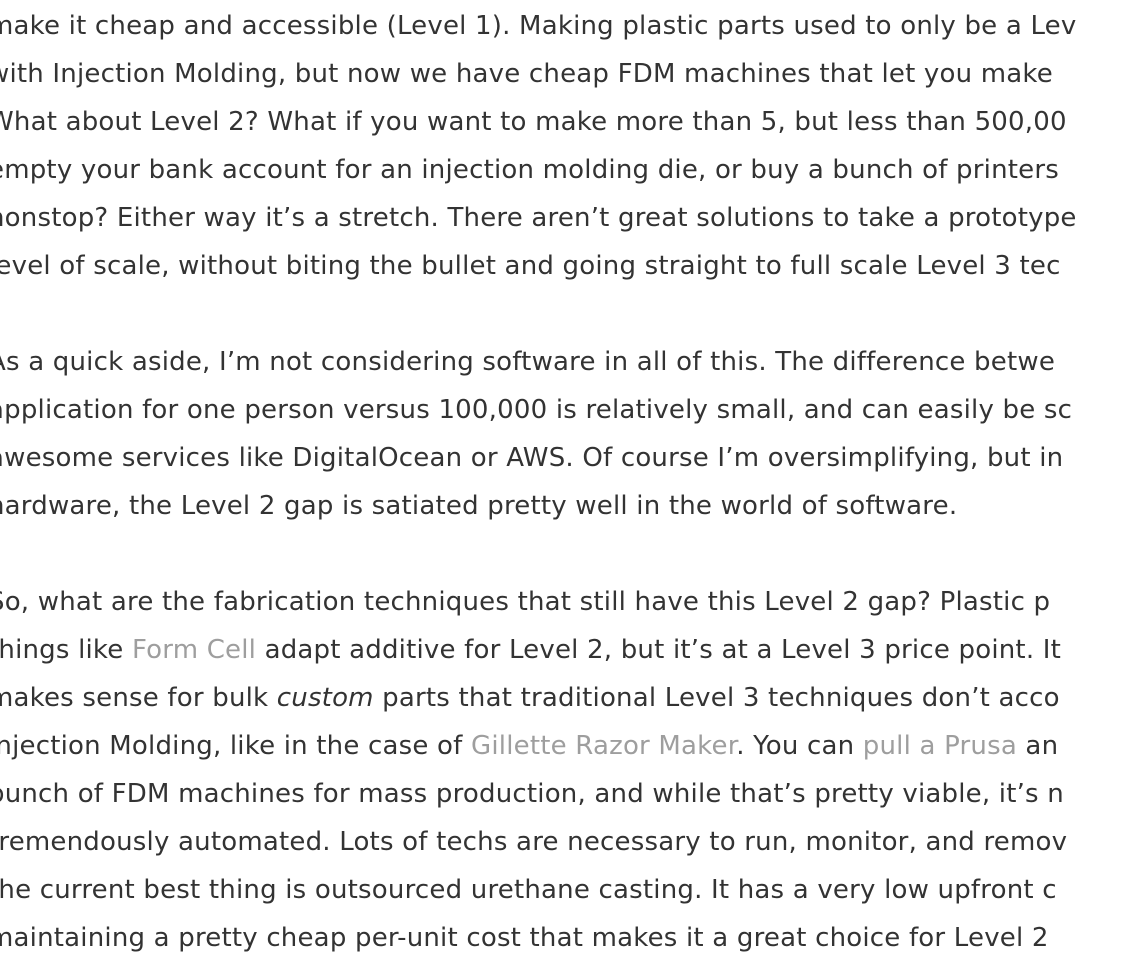 The height and width of the screenshot is (968, 1148). What do you see at coordinates (603, 746) in the screenshot?
I see `gillette-razor-maker-link: Gillette Razor Maker` at bounding box center [603, 746].